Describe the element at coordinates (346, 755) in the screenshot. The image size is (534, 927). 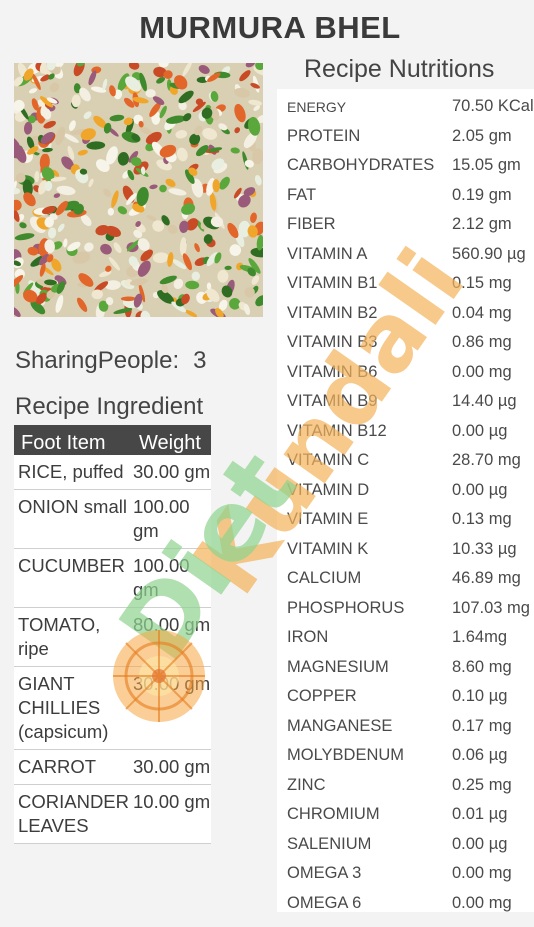
I see `nutrient-name: MOLYBDENUM` at that location.